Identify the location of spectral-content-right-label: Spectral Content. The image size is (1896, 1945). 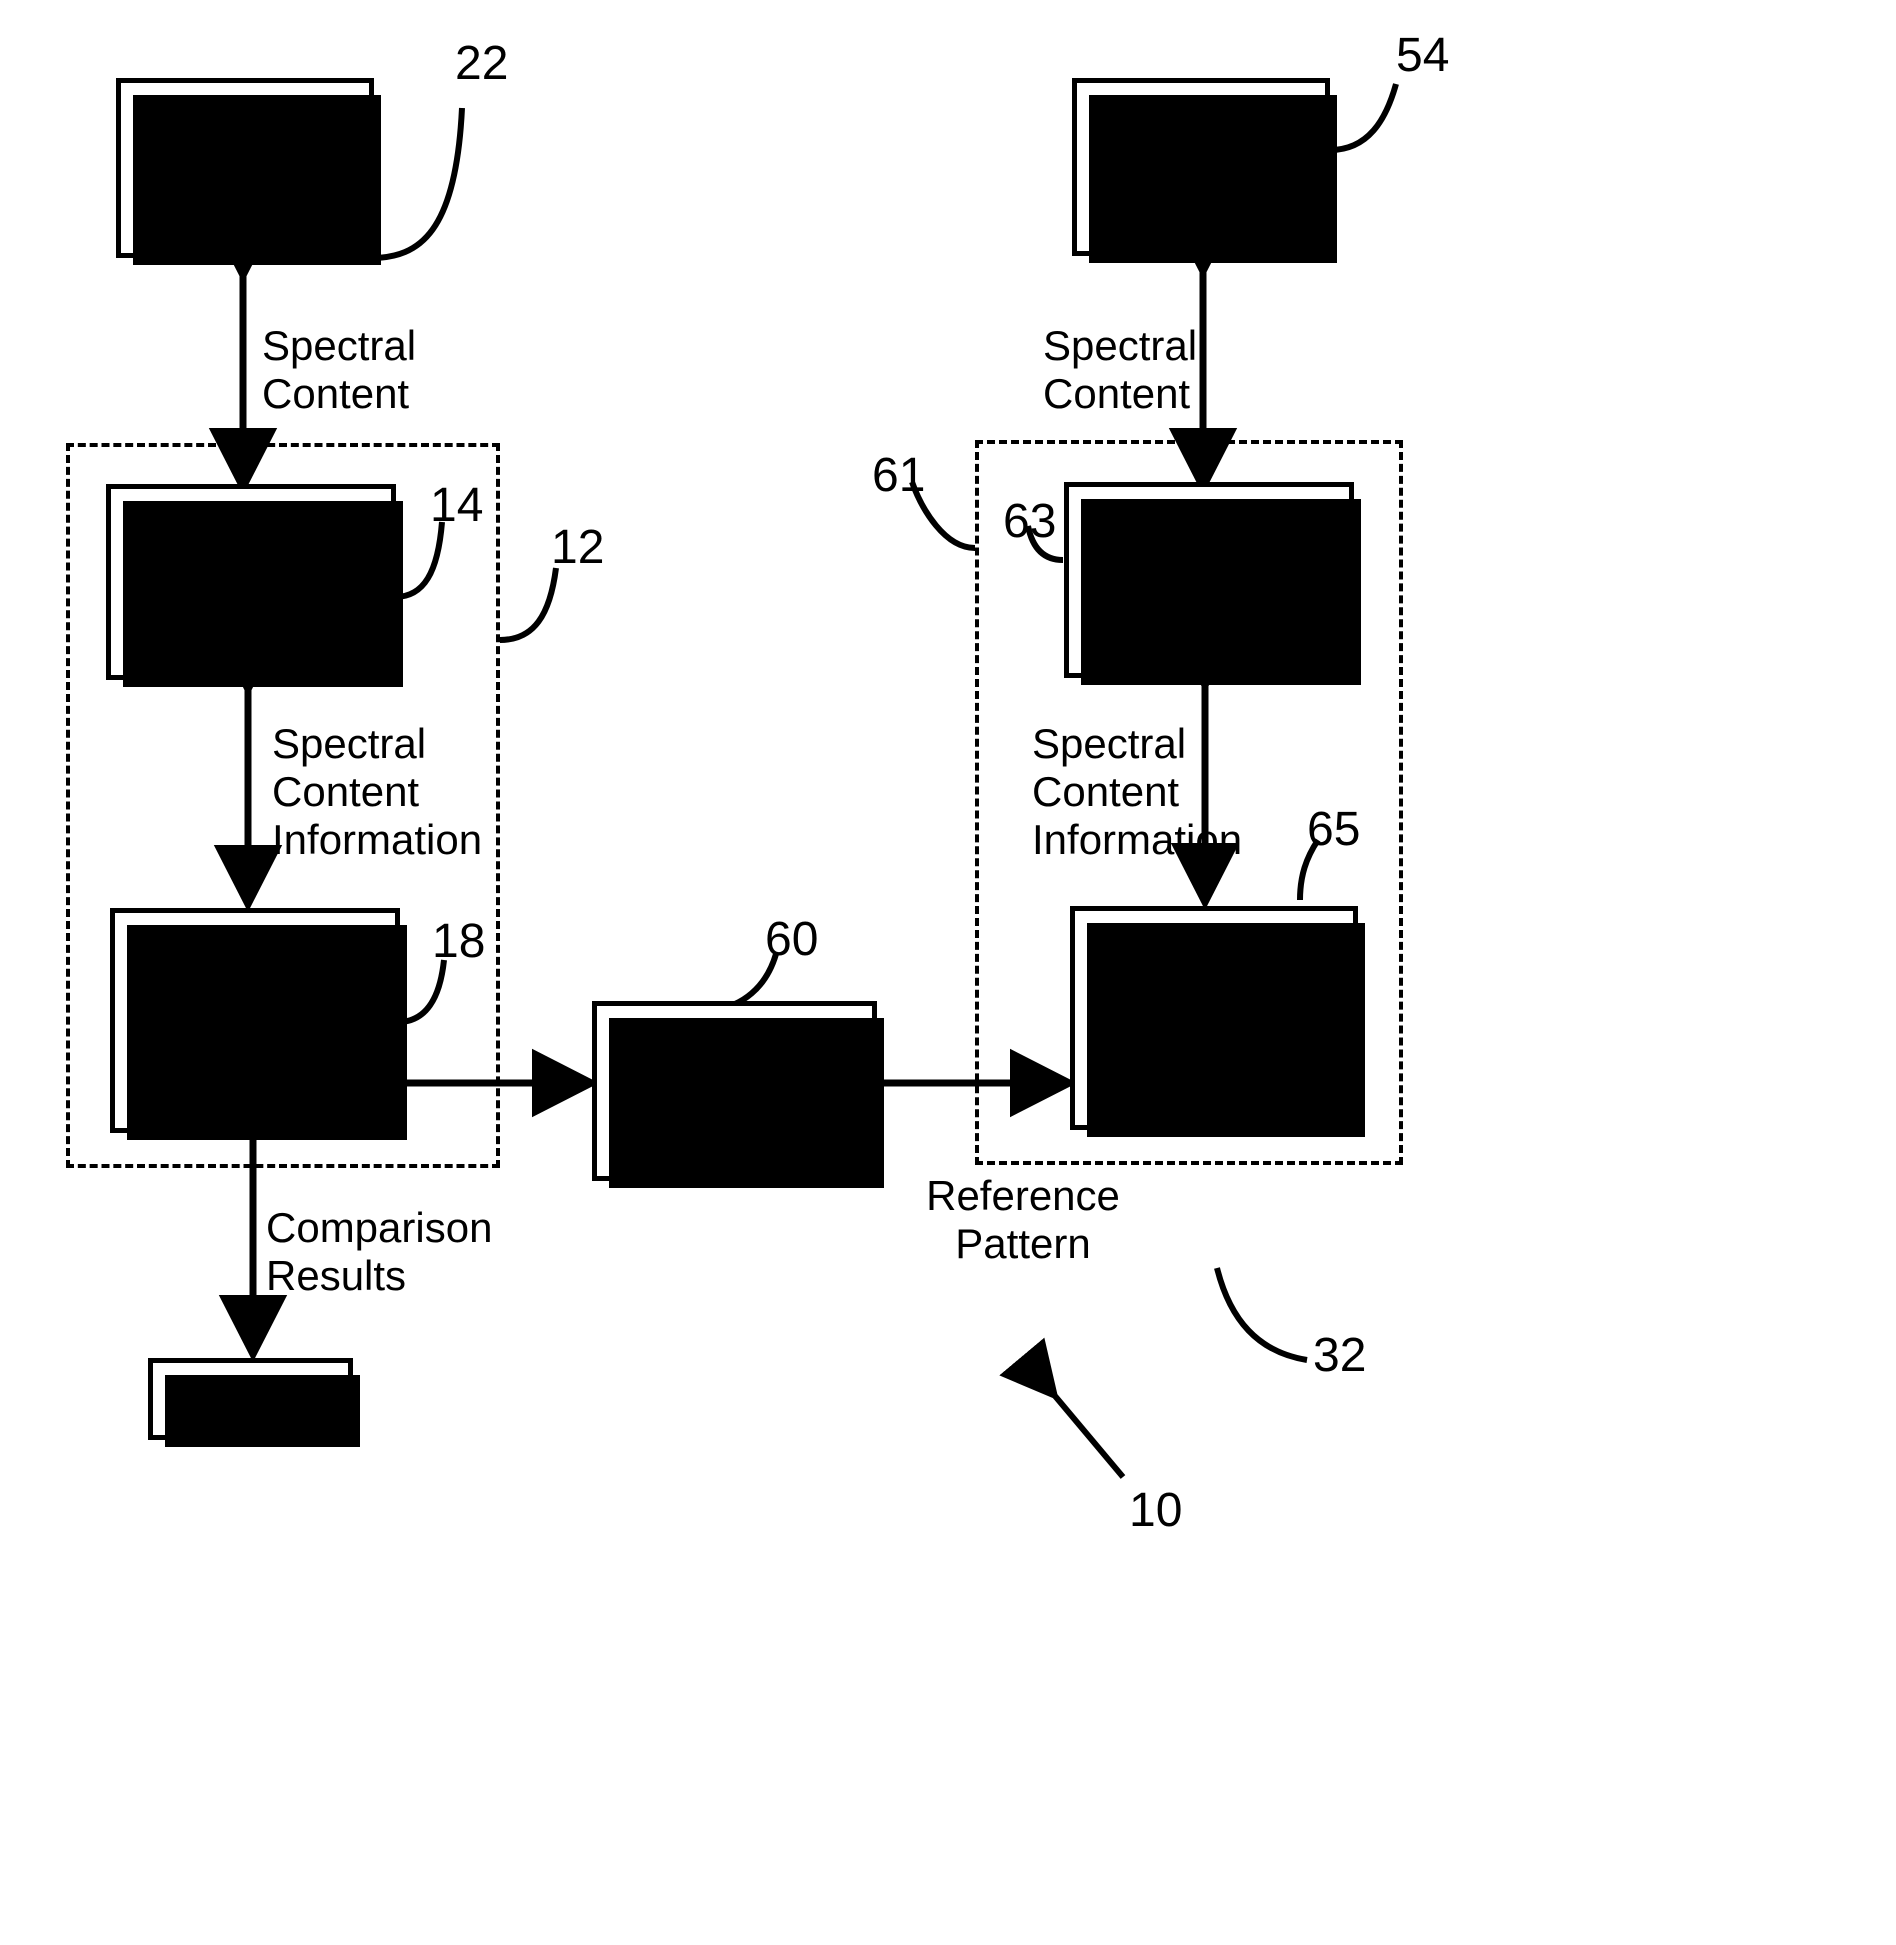
(1120, 369).